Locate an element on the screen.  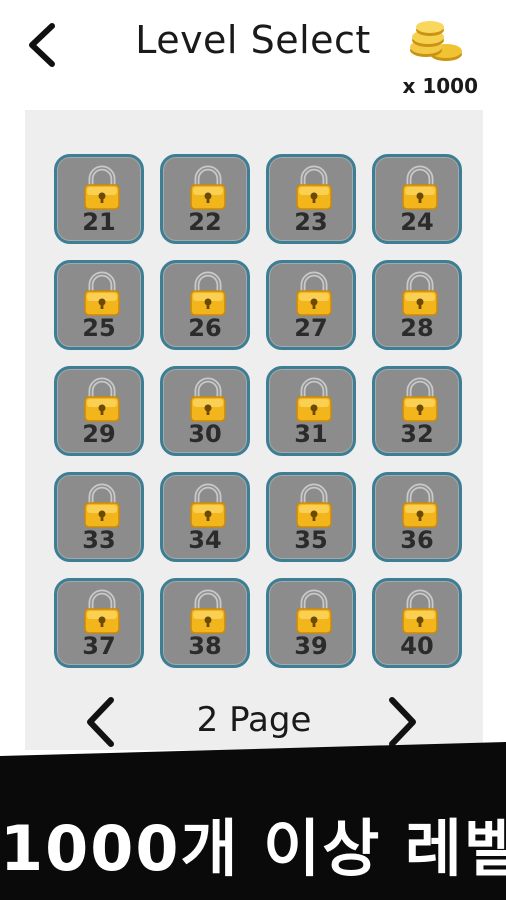
level-button: 31 is located at coordinates (311, 411).